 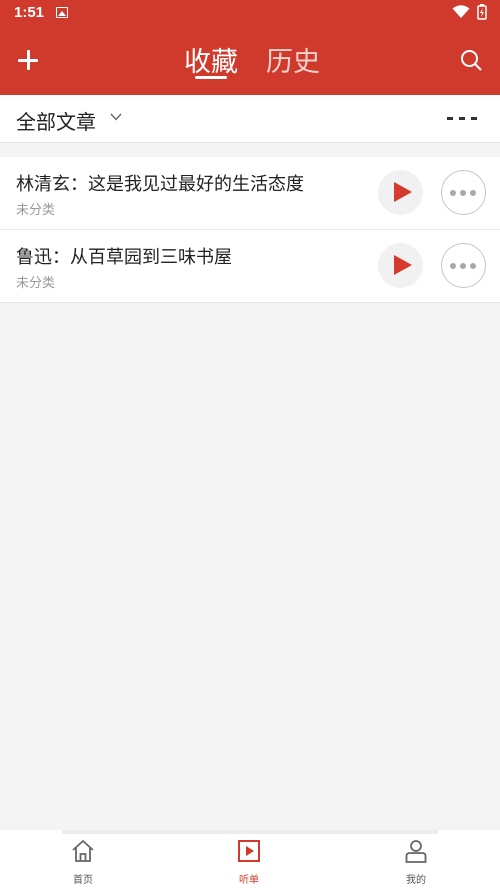 I want to click on nav-playlist: 听单, so click(x=249, y=861).